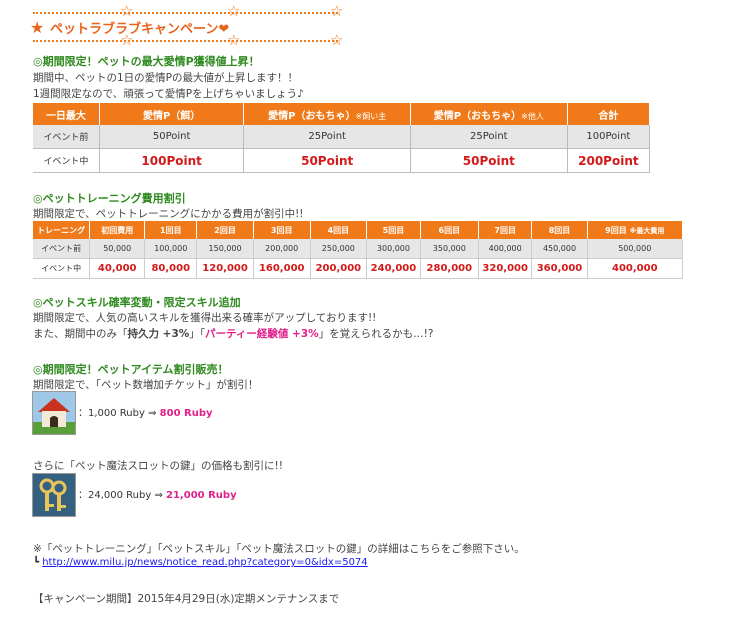 Image resolution: width=730 pixels, height=620 pixels. What do you see at coordinates (609, 114) in the screenshot?
I see `table-header-cell: 合計` at bounding box center [609, 114].